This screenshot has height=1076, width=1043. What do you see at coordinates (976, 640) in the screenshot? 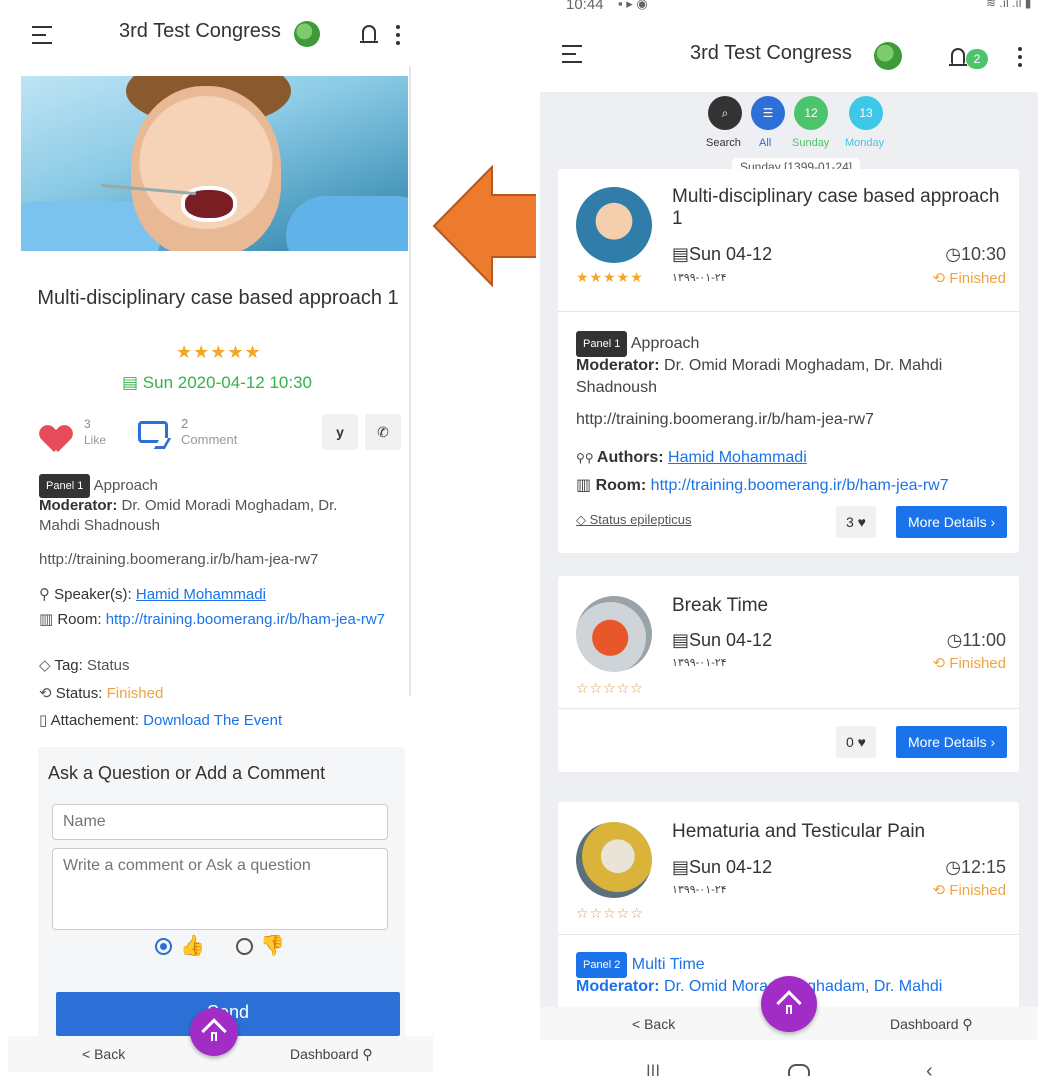
I see `event-time: ◷11:00` at bounding box center [976, 640].